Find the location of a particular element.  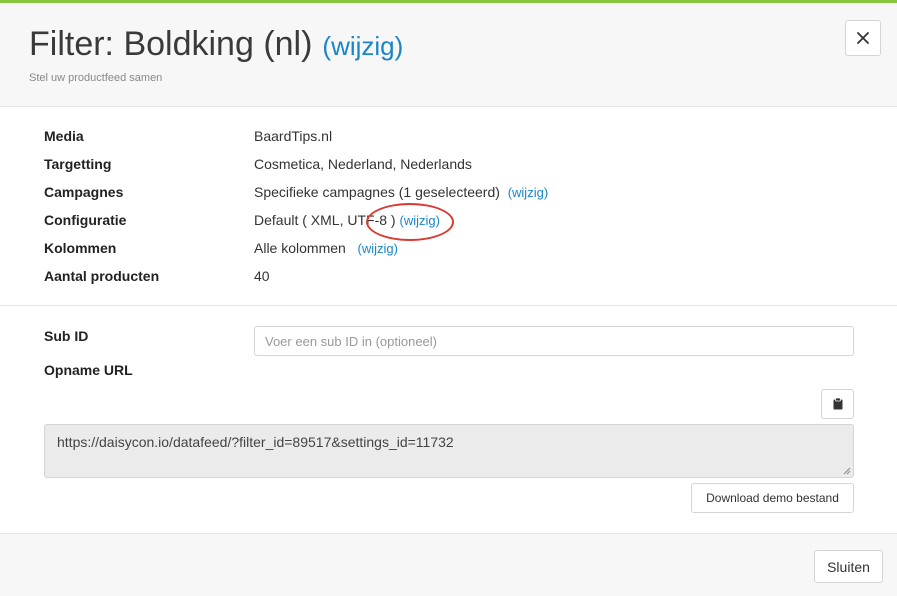

resize-grip-icon is located at coordinates (847, 471).